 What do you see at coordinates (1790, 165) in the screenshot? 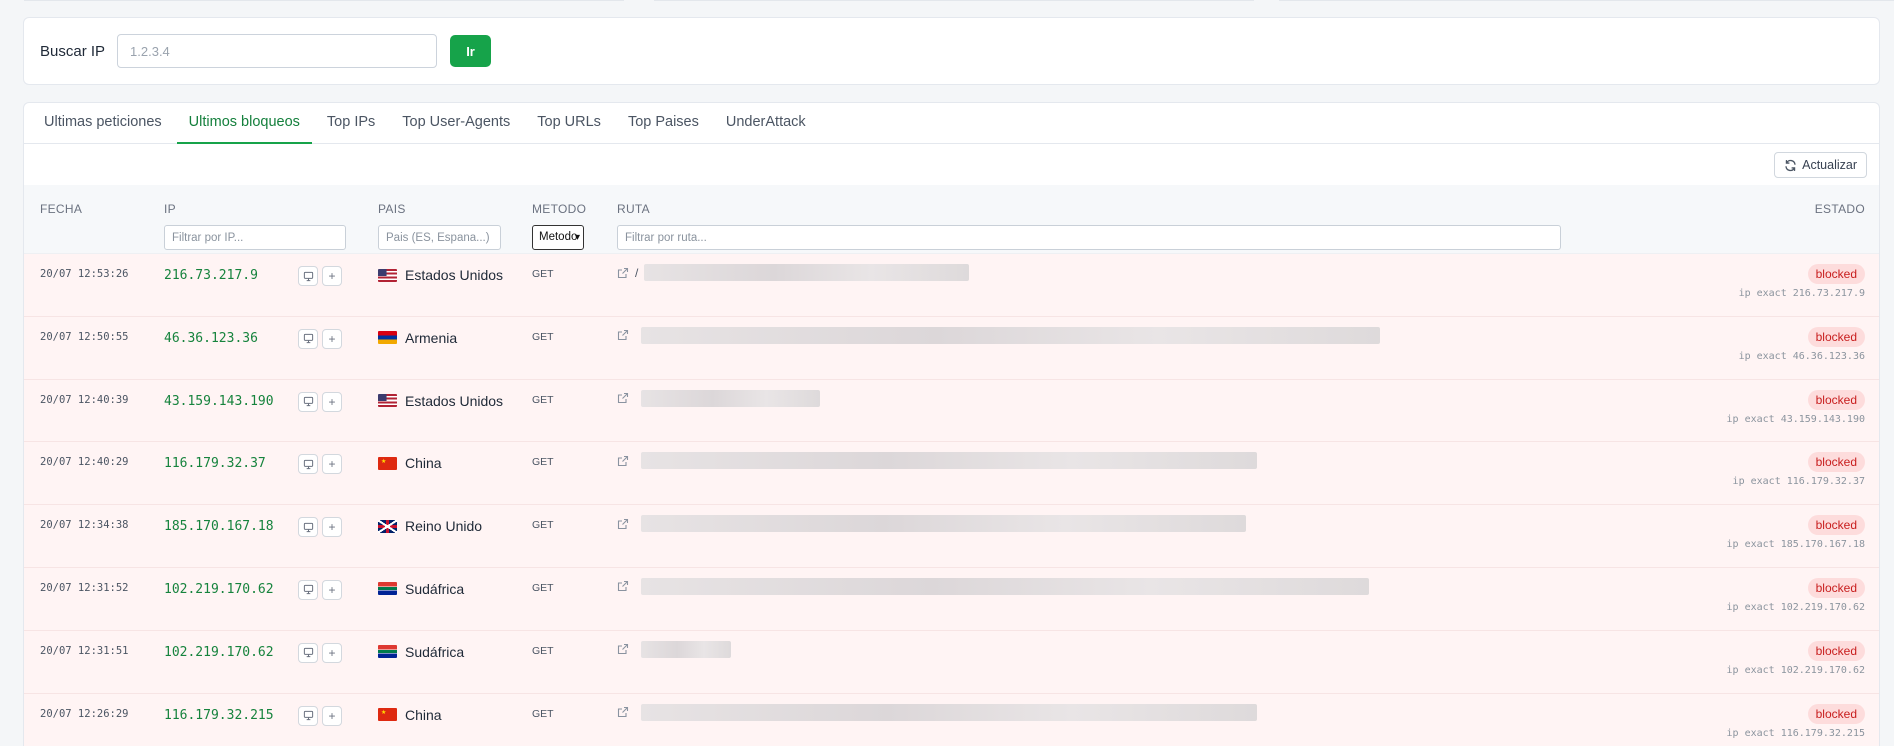
I see `refresh-icon` at bounding box center [1790, 165].